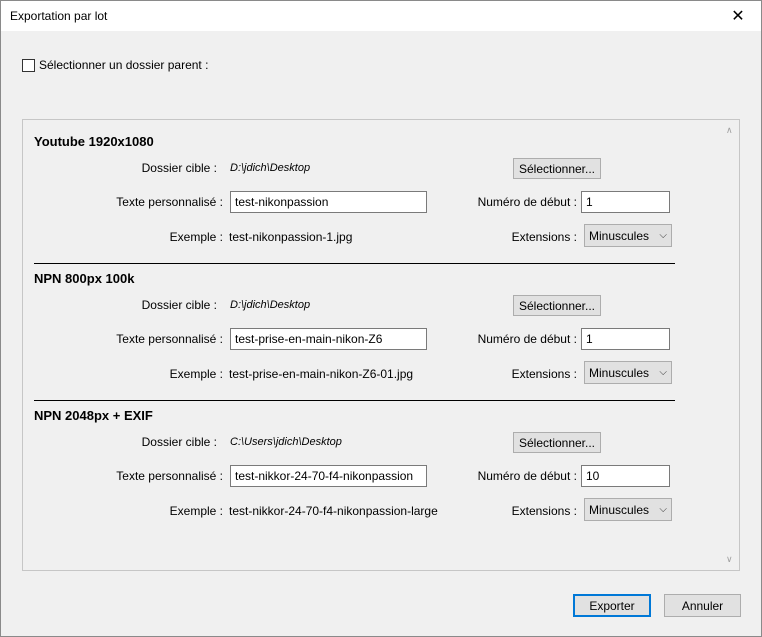 The height and width of the screenshot is (637, 762). I want to click on custom-text-input: test-prise-en-main-nikon-Z6, so click(328, 339).